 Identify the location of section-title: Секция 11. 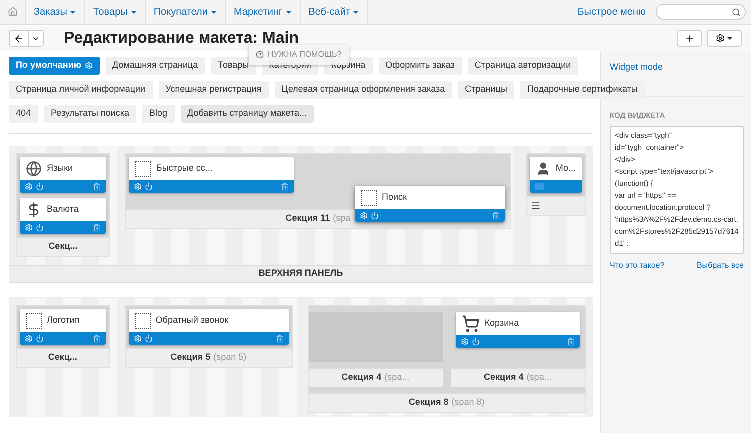
(308, 219).